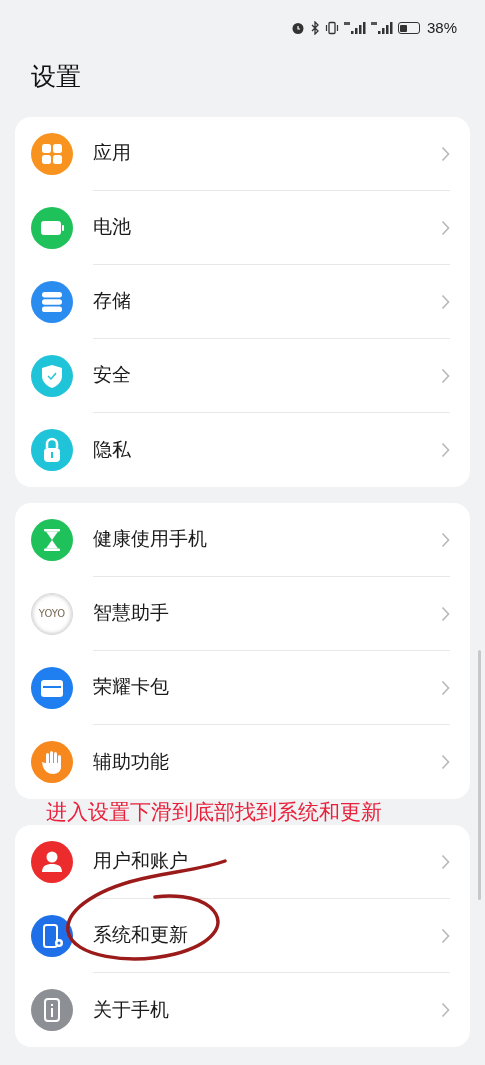 This screenshot has width=485, height=1065. Describe the element at coordinates (314, 28) in the screenshot. I see `bluetooth-icon` at that location.